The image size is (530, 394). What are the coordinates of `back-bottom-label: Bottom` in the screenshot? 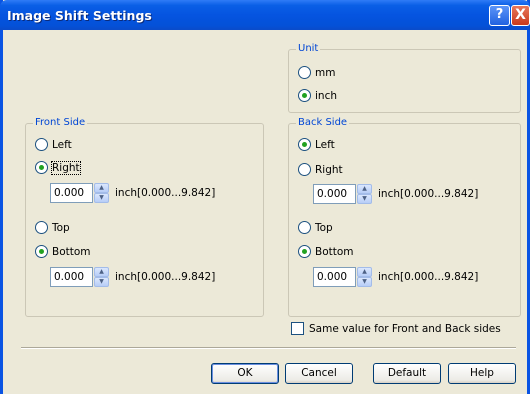 It's located at (334, 251).